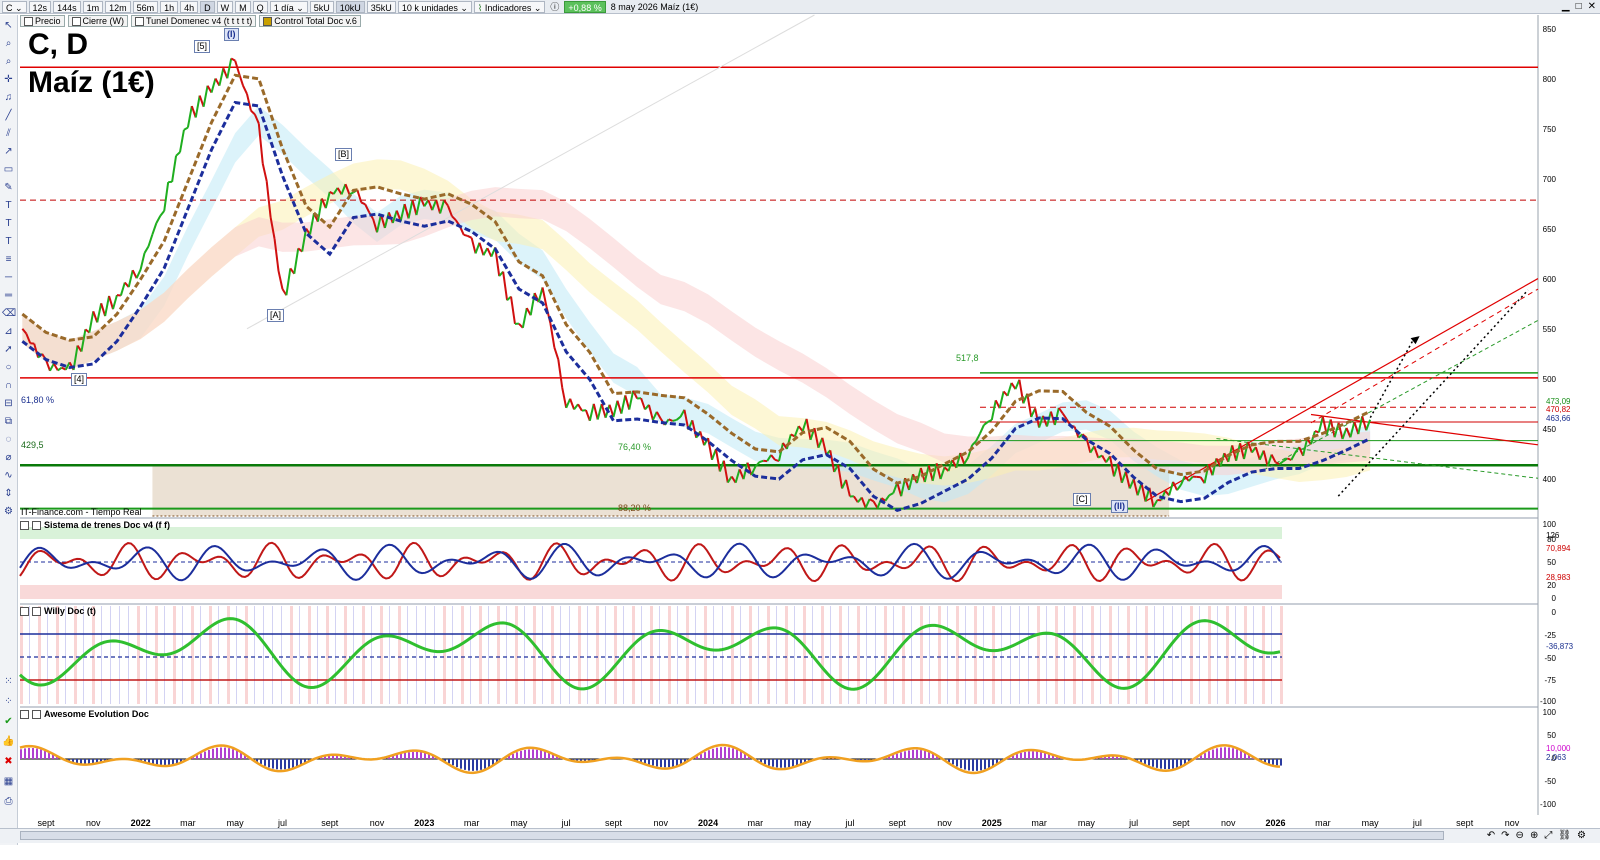  Describe the element at coordinates (58, 44) in the screenshot. I see `chart-title-symbol: C, D` at that location.